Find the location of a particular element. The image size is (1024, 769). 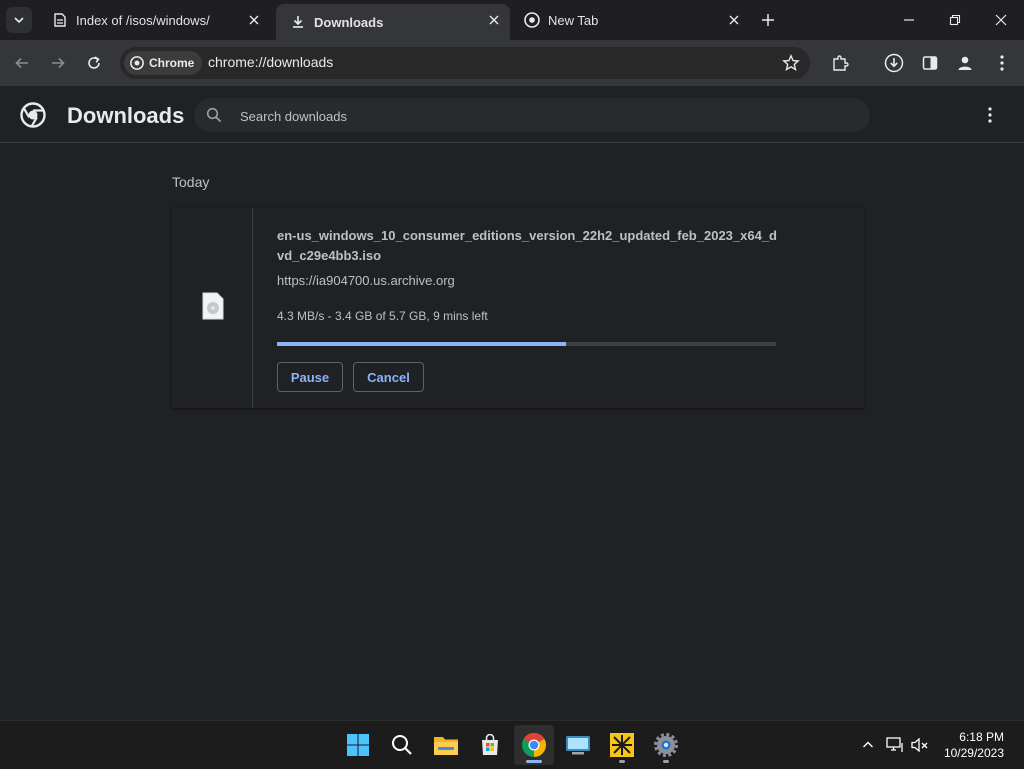

tab-index-of-isos: Index of /isos/windows/ is located at coordinates (154, 20).